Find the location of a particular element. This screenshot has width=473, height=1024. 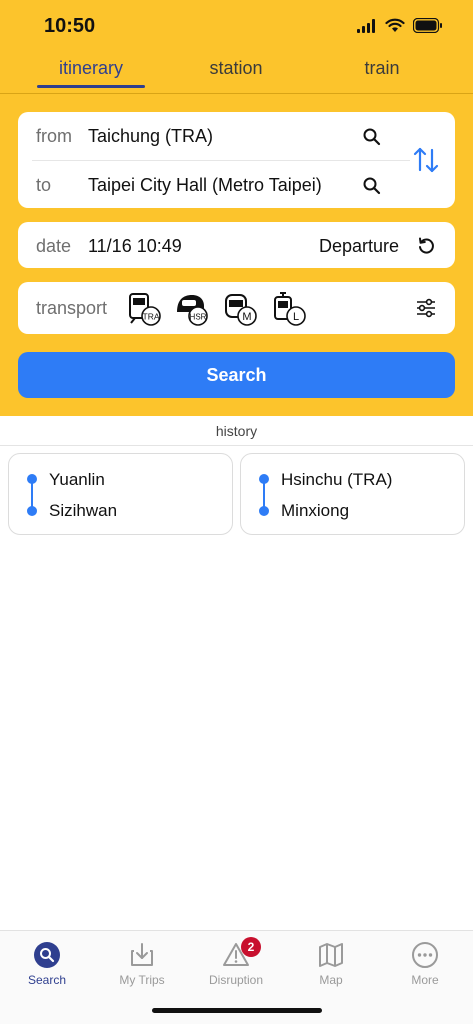

download-tray-icon is located at coordinates (142, 954).